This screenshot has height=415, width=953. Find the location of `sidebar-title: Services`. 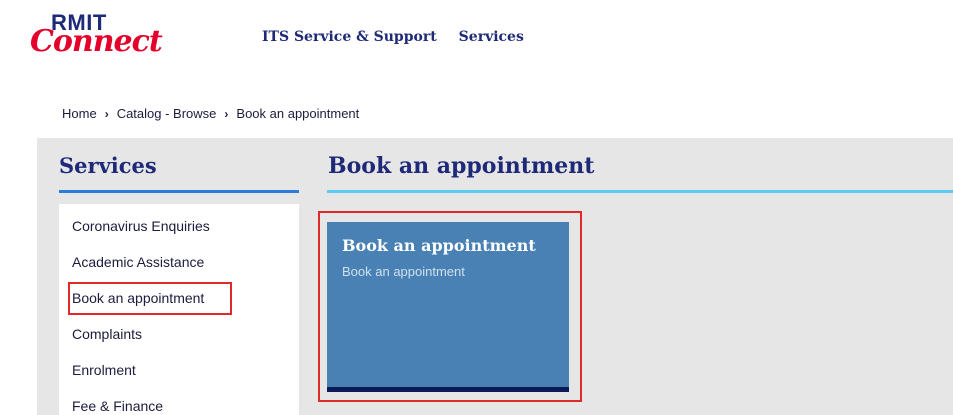

sidebar-title: Services is located at coordinates (108, 165).